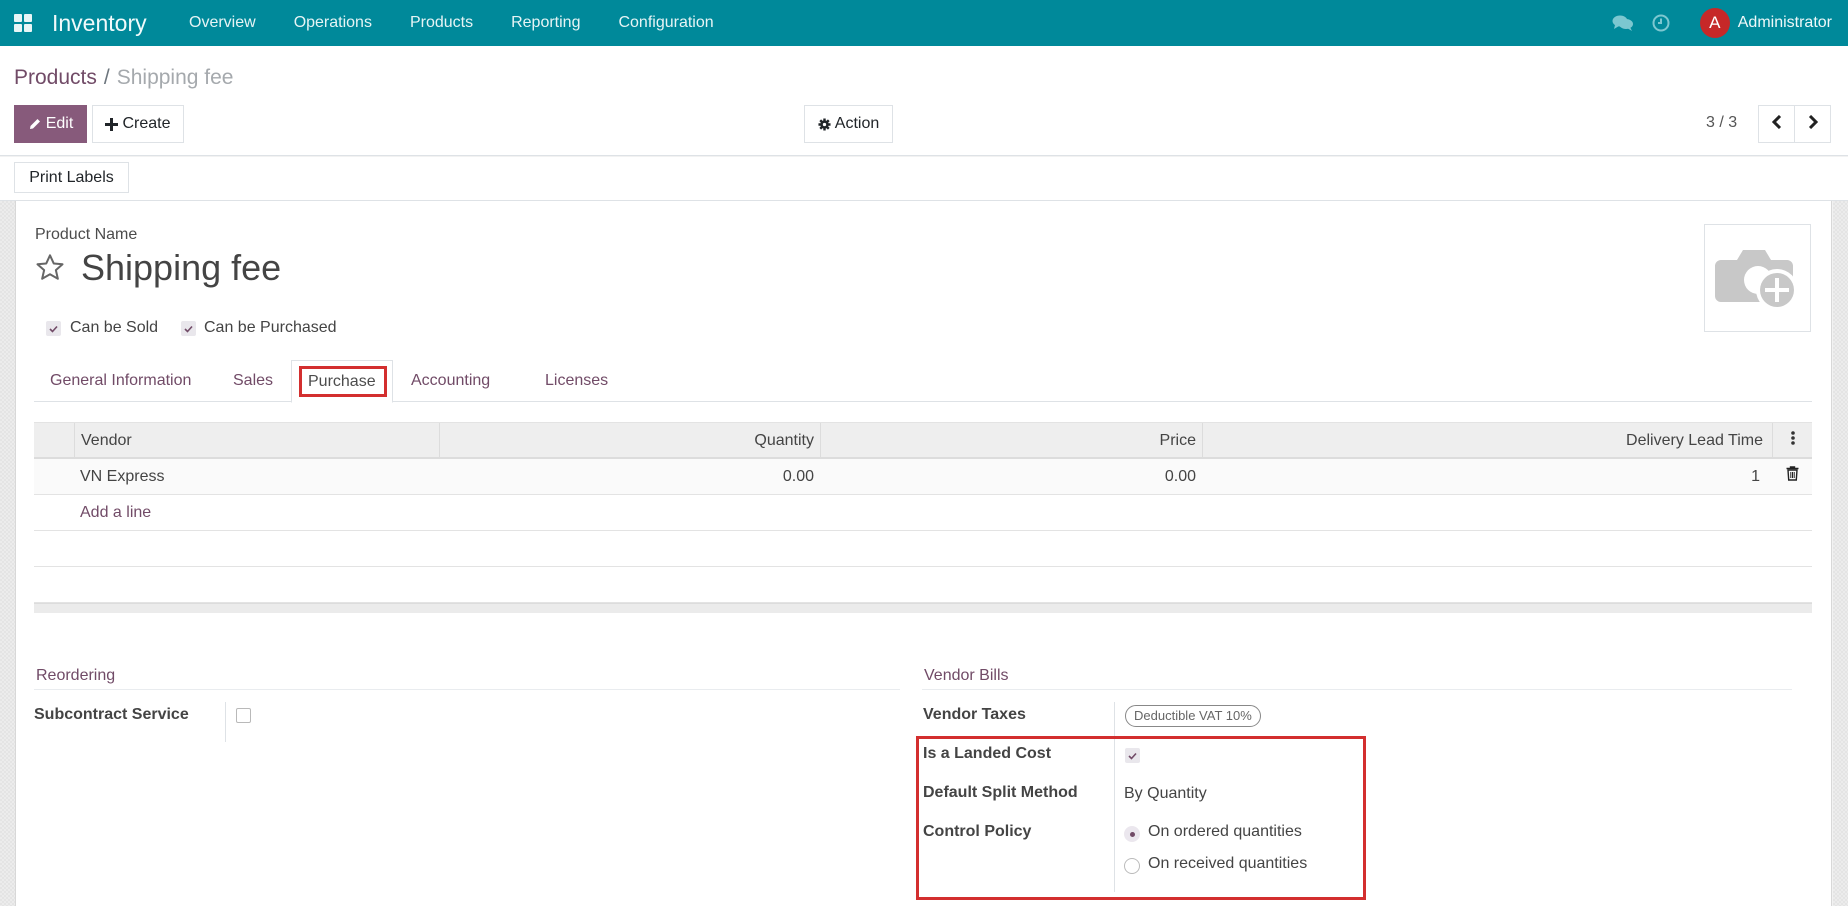 The image size is (1848, 906). Describe the element at coordinates (1504, 476) in the screenshot. I see `cell-delivery-lead-time: 1` at that location.